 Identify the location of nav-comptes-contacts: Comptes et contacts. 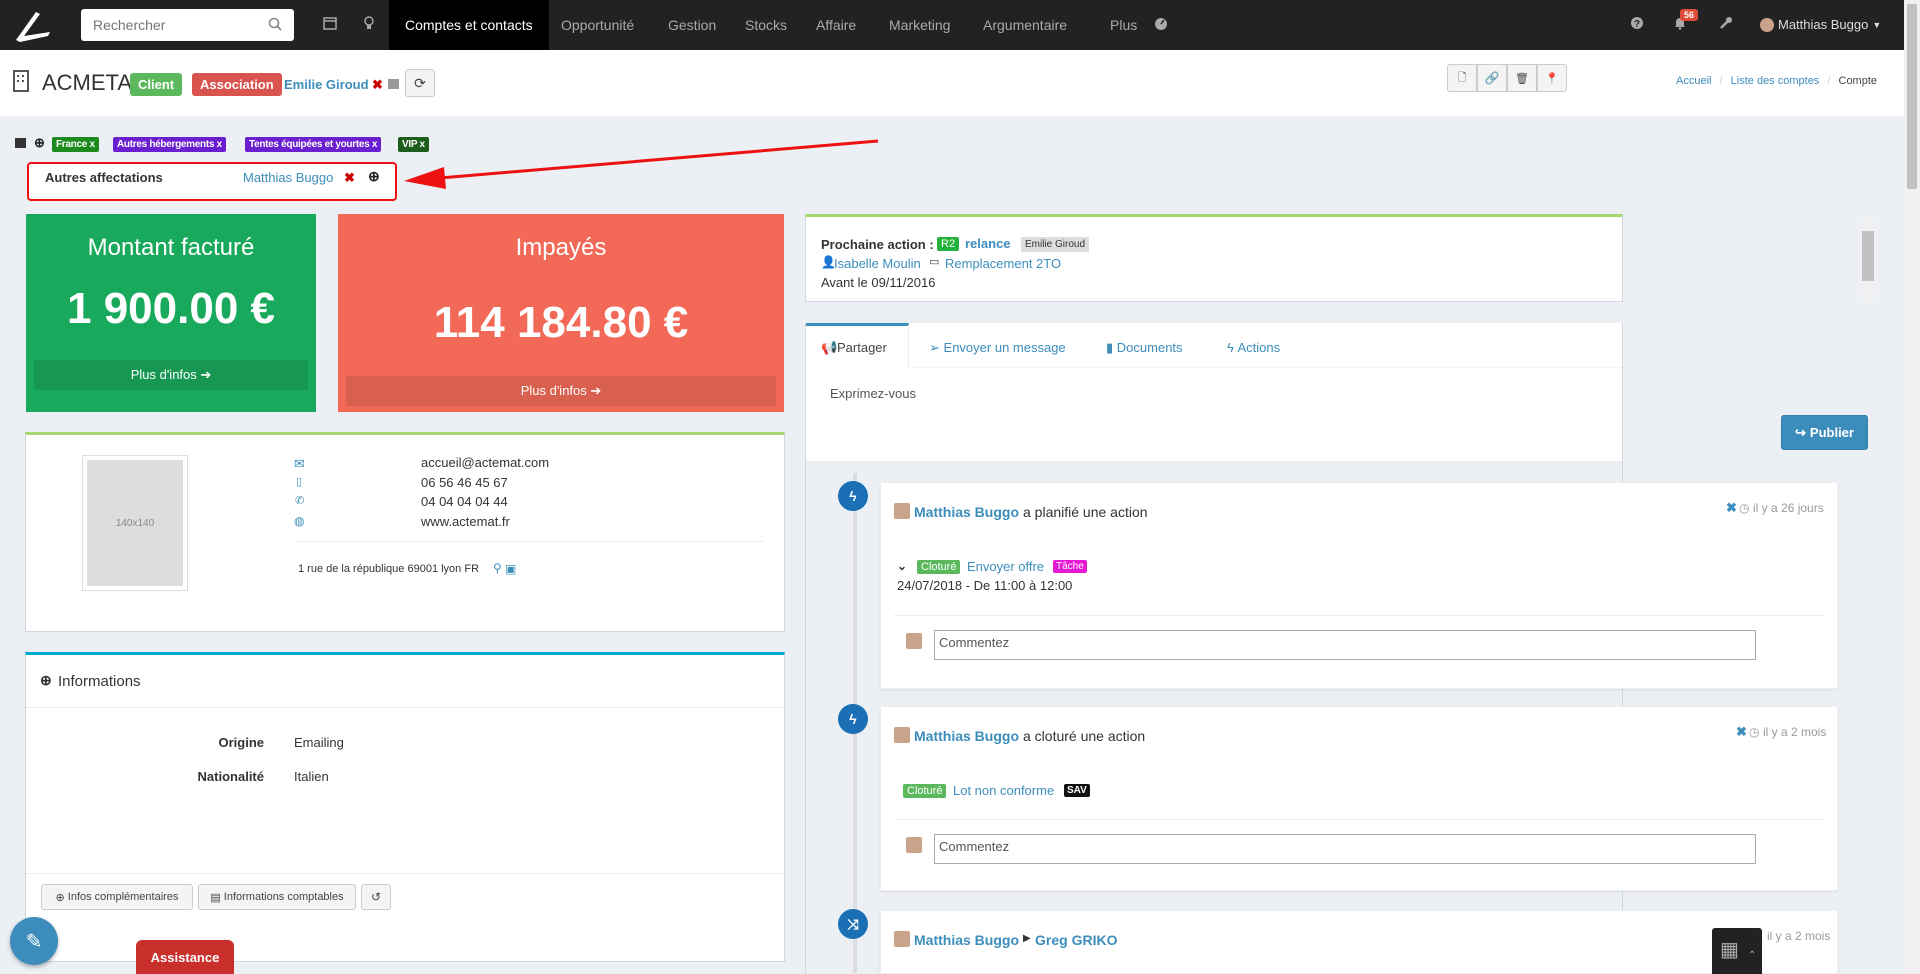
(469, 25).